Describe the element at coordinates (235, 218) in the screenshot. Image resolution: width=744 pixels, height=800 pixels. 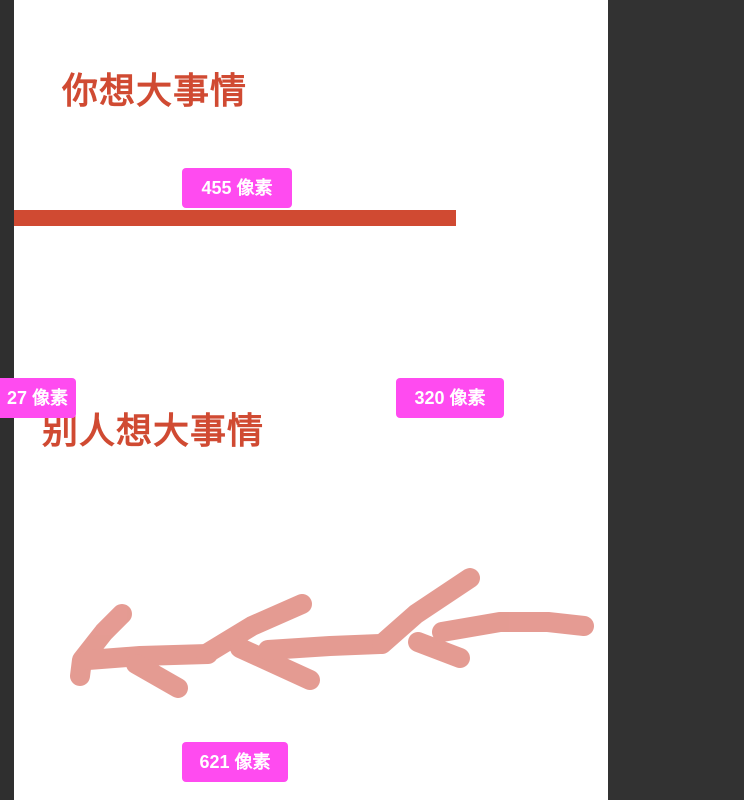
I see `red-divider-bar` at that location.